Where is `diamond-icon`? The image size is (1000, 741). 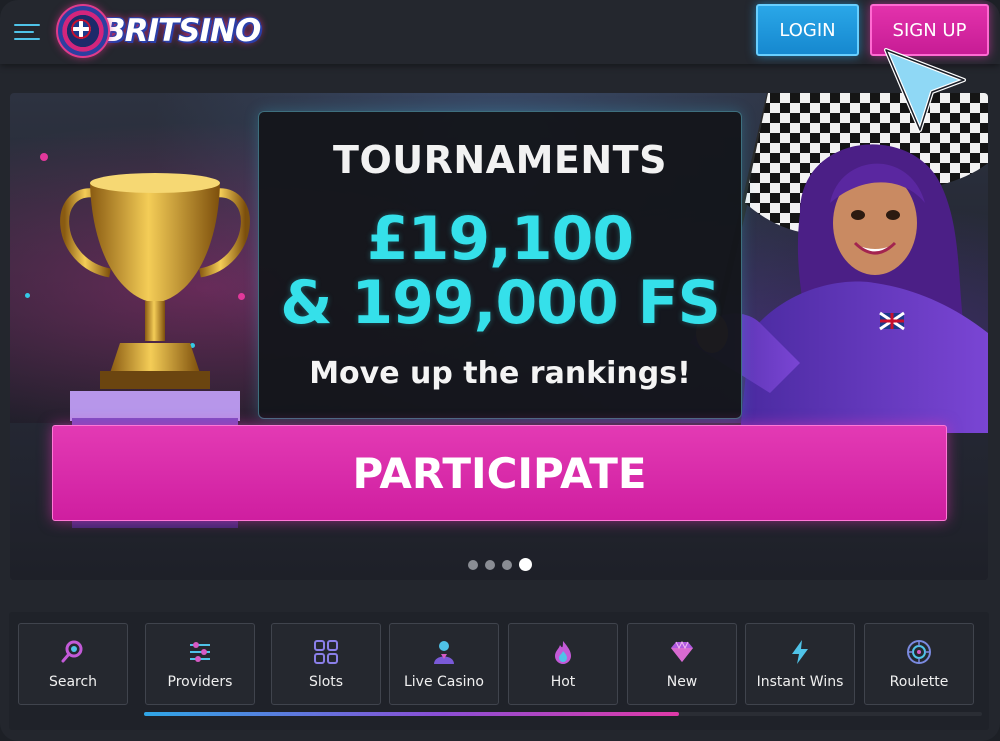 diamond-icon is located at coordinates (682, 652).